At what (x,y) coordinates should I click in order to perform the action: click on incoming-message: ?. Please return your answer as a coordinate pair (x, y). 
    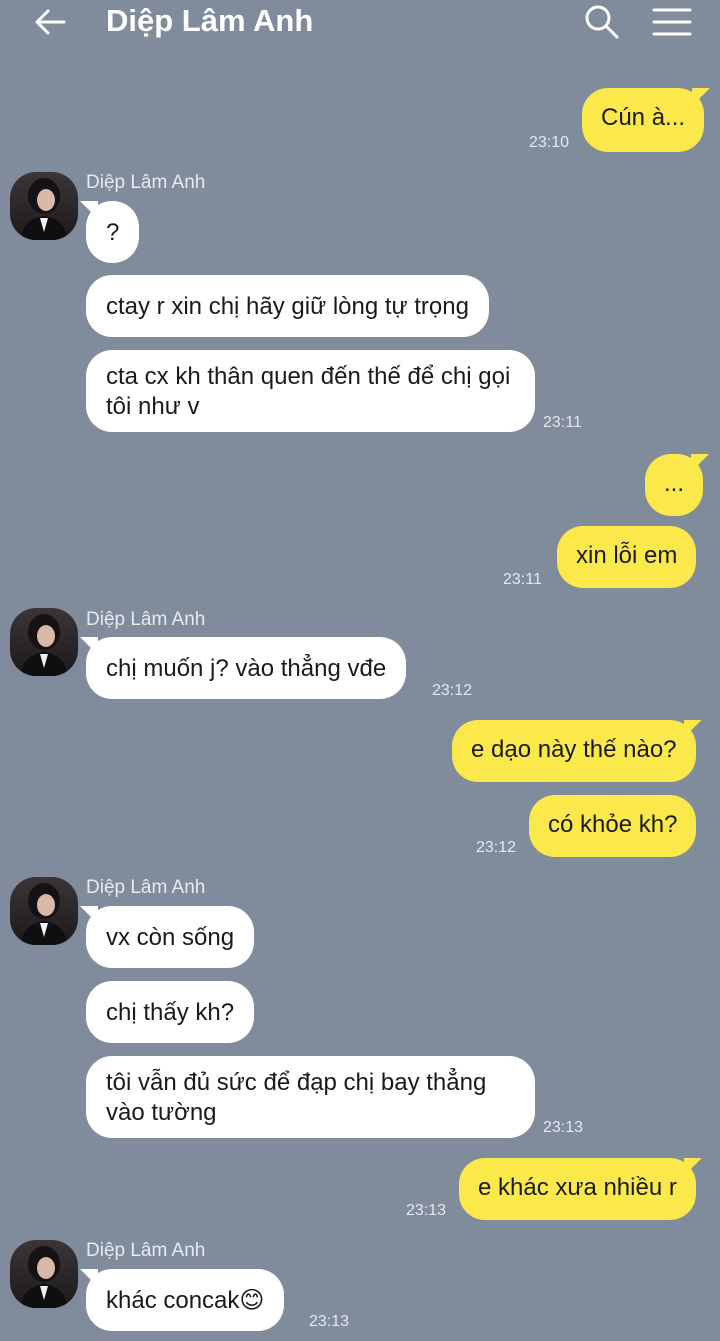
    Looking at the image, I should click on (113, 232).